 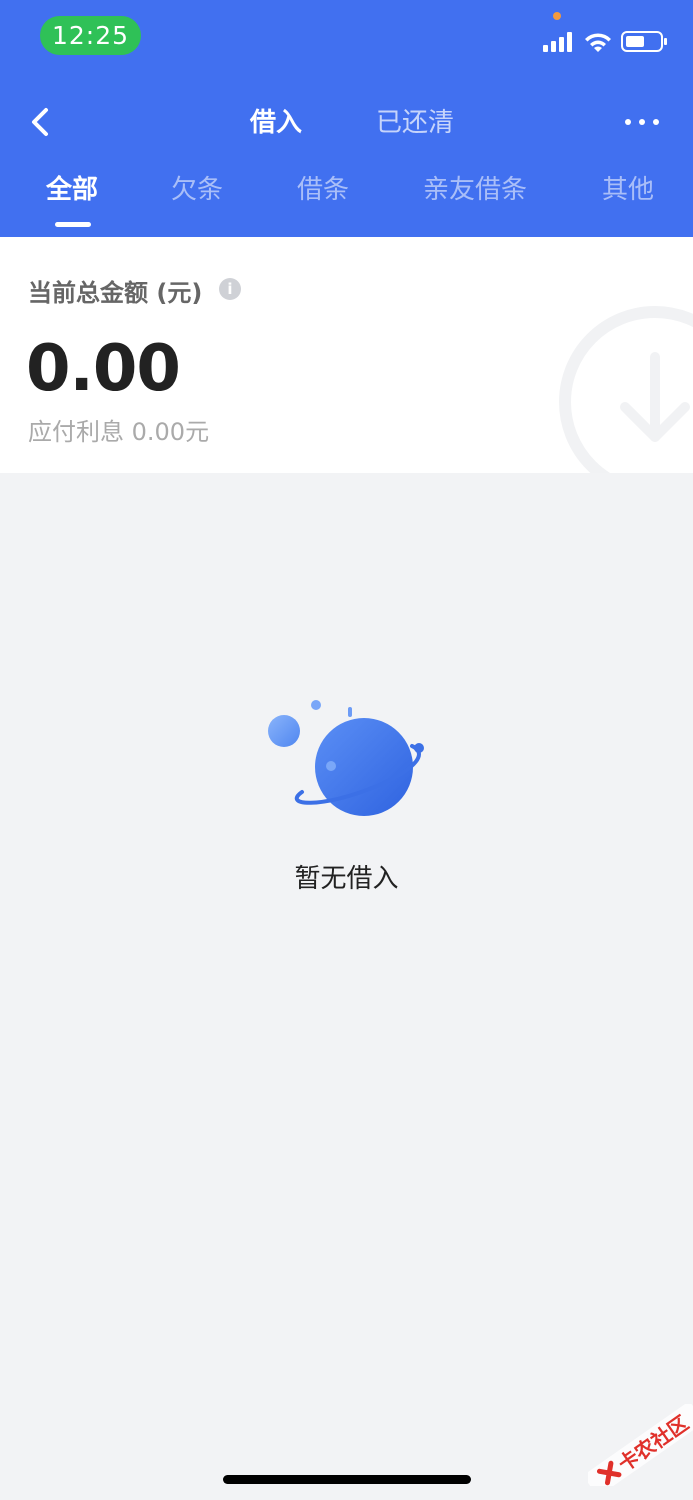 I want to click on status-icons, so click(x=605, y=41).